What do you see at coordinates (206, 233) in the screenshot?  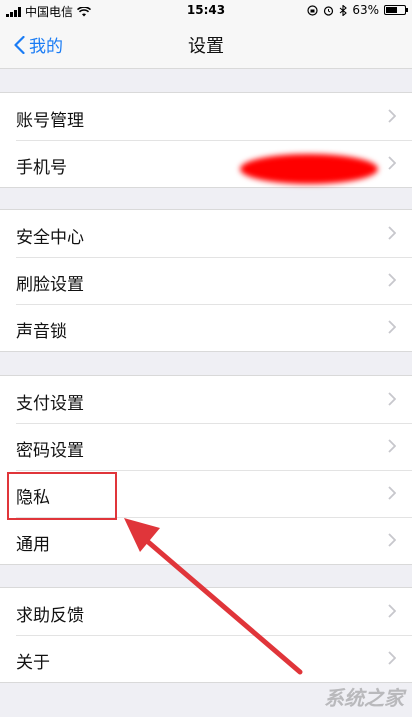 I see `settings-row-security-center: 安全中心` at bounding box center [206, 233].